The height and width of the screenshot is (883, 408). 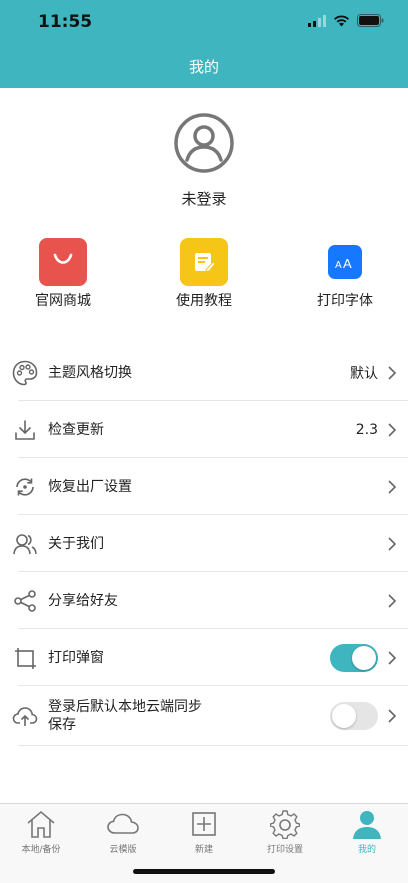 I want to click on tab-new: 新建, so click(x=204, y=831).